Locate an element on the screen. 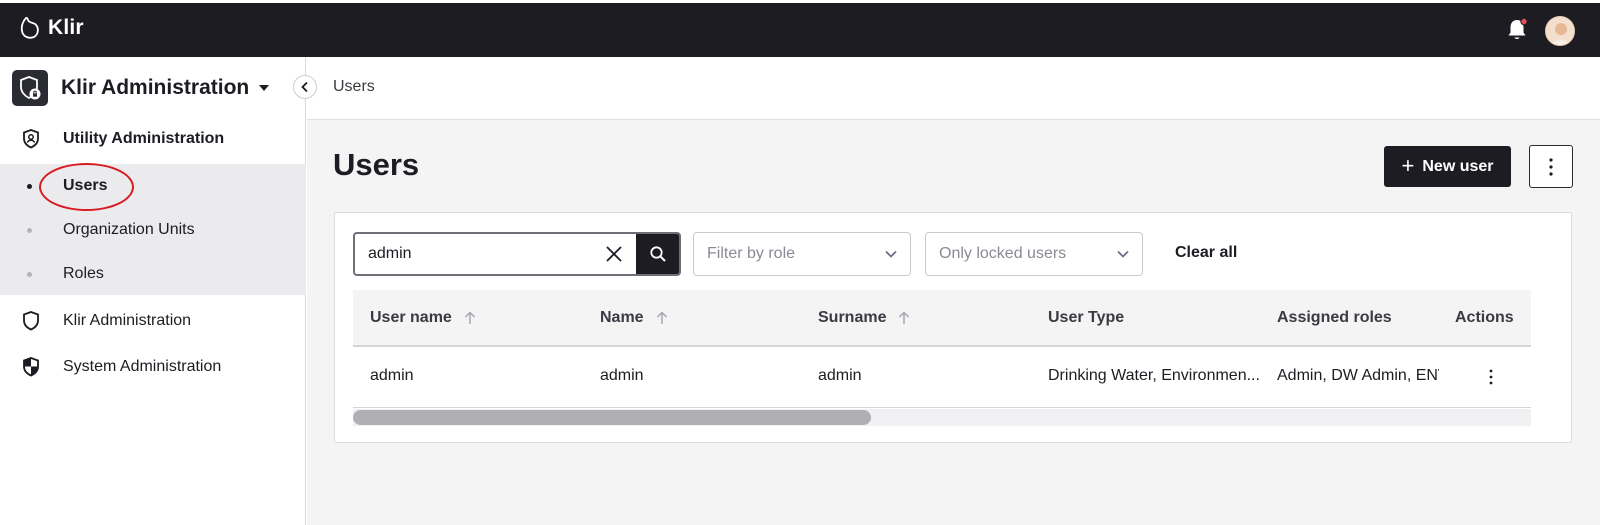  admin-title: Klir Administration is located at coordinates (155, 87).